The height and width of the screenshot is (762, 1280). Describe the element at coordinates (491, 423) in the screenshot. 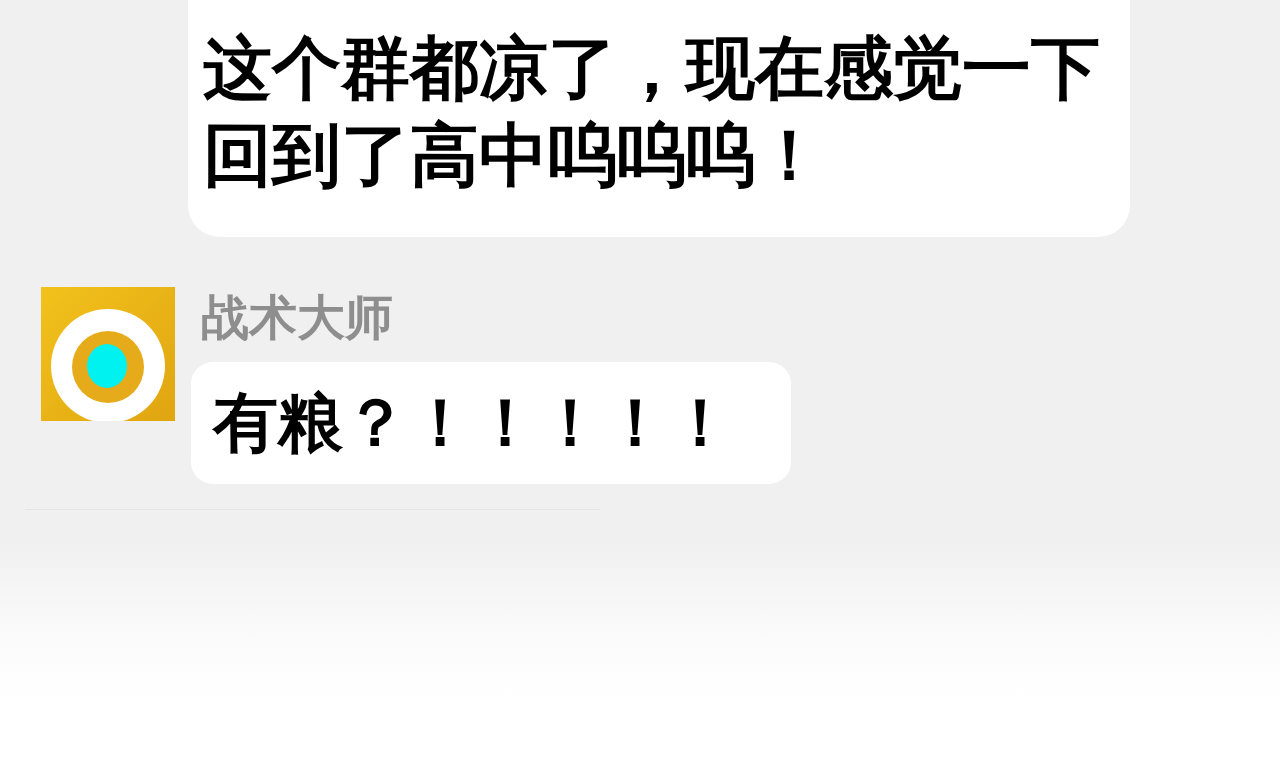

I see `message-bubble: 有粮？！！！！！` at that location.